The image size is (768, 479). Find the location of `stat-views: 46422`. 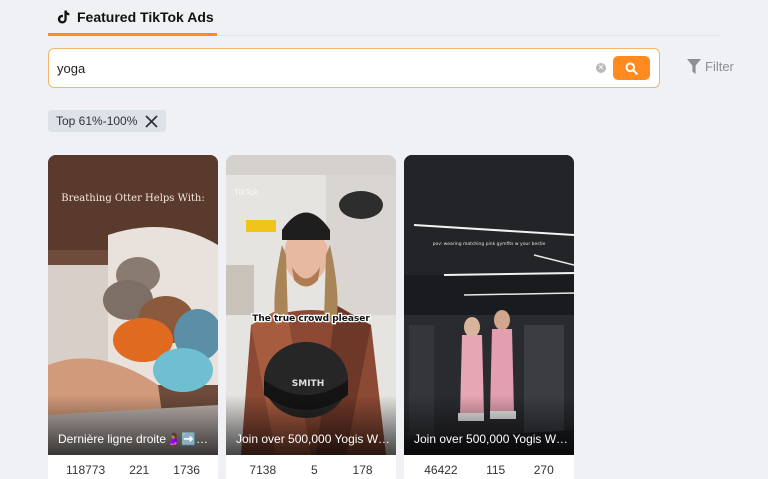

stat-views: 46422 is located at coordinates (441, 470).